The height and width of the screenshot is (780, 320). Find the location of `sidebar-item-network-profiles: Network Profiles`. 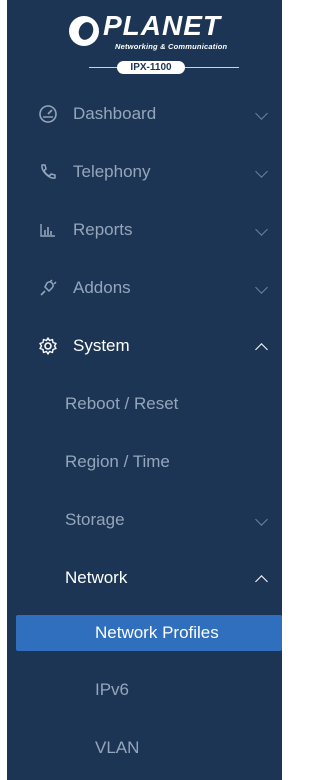

sidebar-item-network-profiles: Network Profiles is located at coordinates (149, 633).